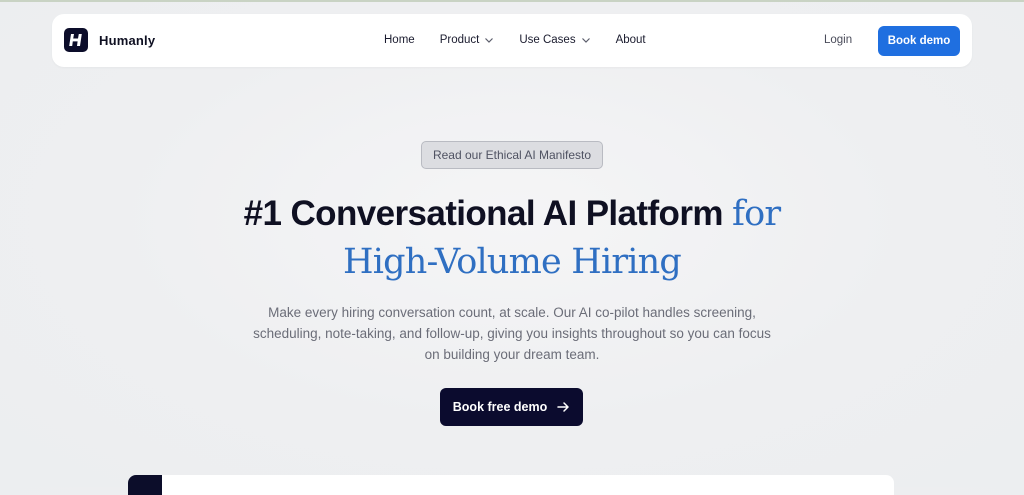 Image resolution: width=1024 pixels, height=495 pixels. I want to click on login-link: Login, so click(838, 40).